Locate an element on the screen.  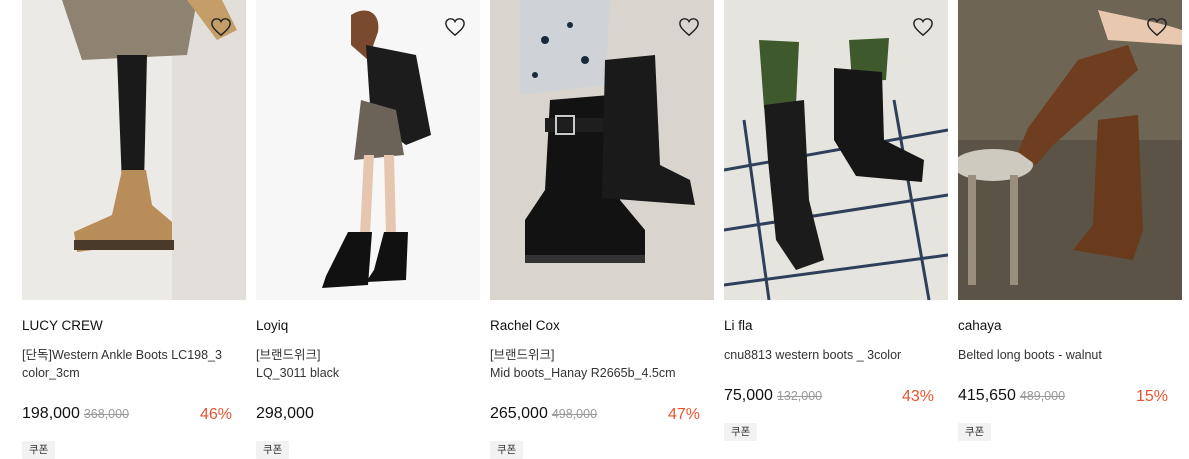
product-name-line-2: LQ_3011 black is located at coordinates (298, 373).